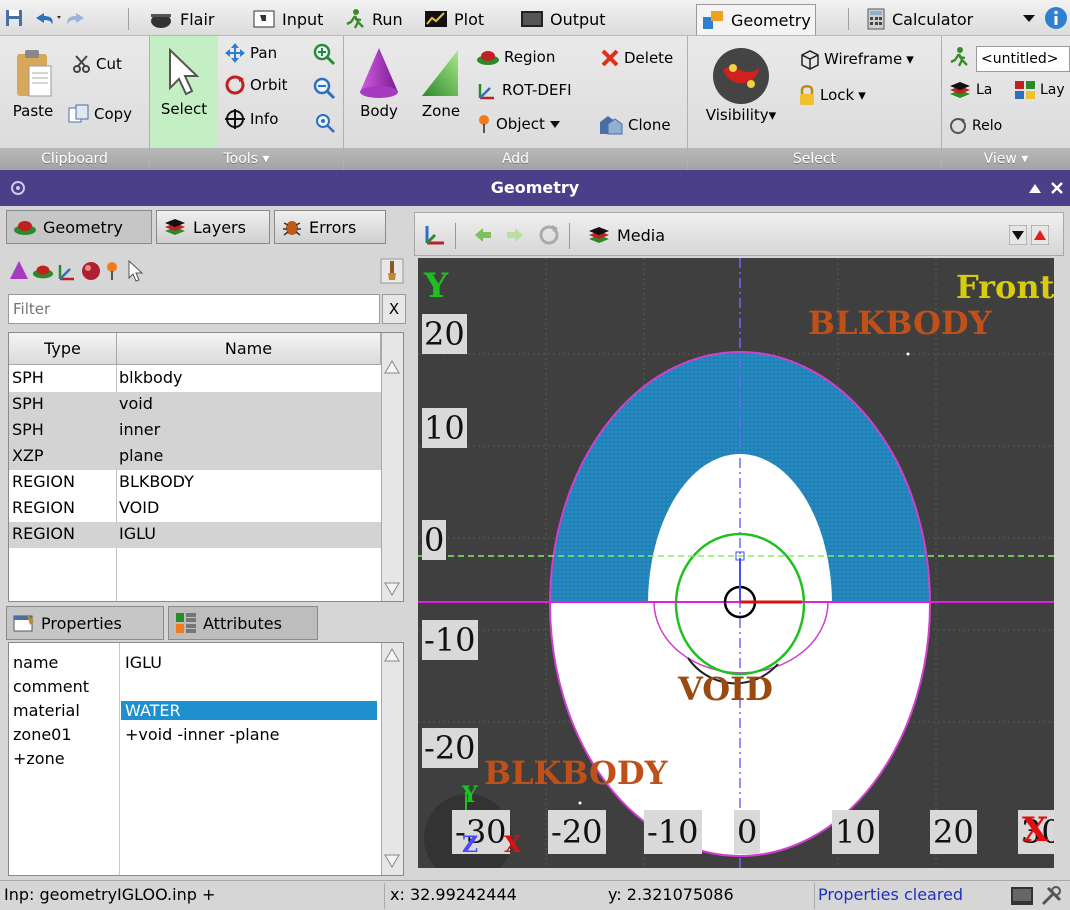  Describe the element at coordinates (392, 271) in the screenshot. I see `brush-icon` at that location.